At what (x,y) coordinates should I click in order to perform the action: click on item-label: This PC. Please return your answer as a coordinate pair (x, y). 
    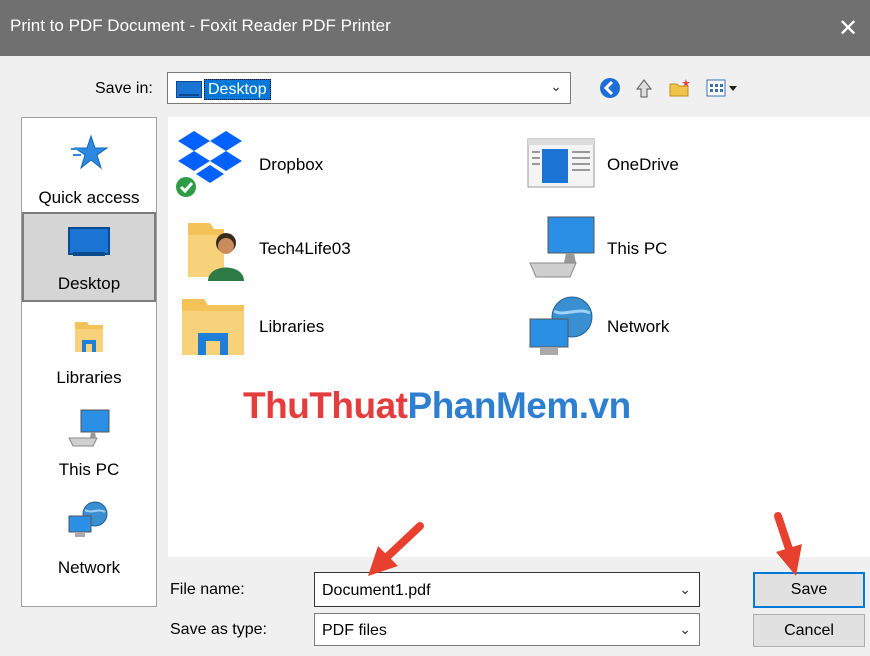
    Looking at the image, I should click on (637, 248).